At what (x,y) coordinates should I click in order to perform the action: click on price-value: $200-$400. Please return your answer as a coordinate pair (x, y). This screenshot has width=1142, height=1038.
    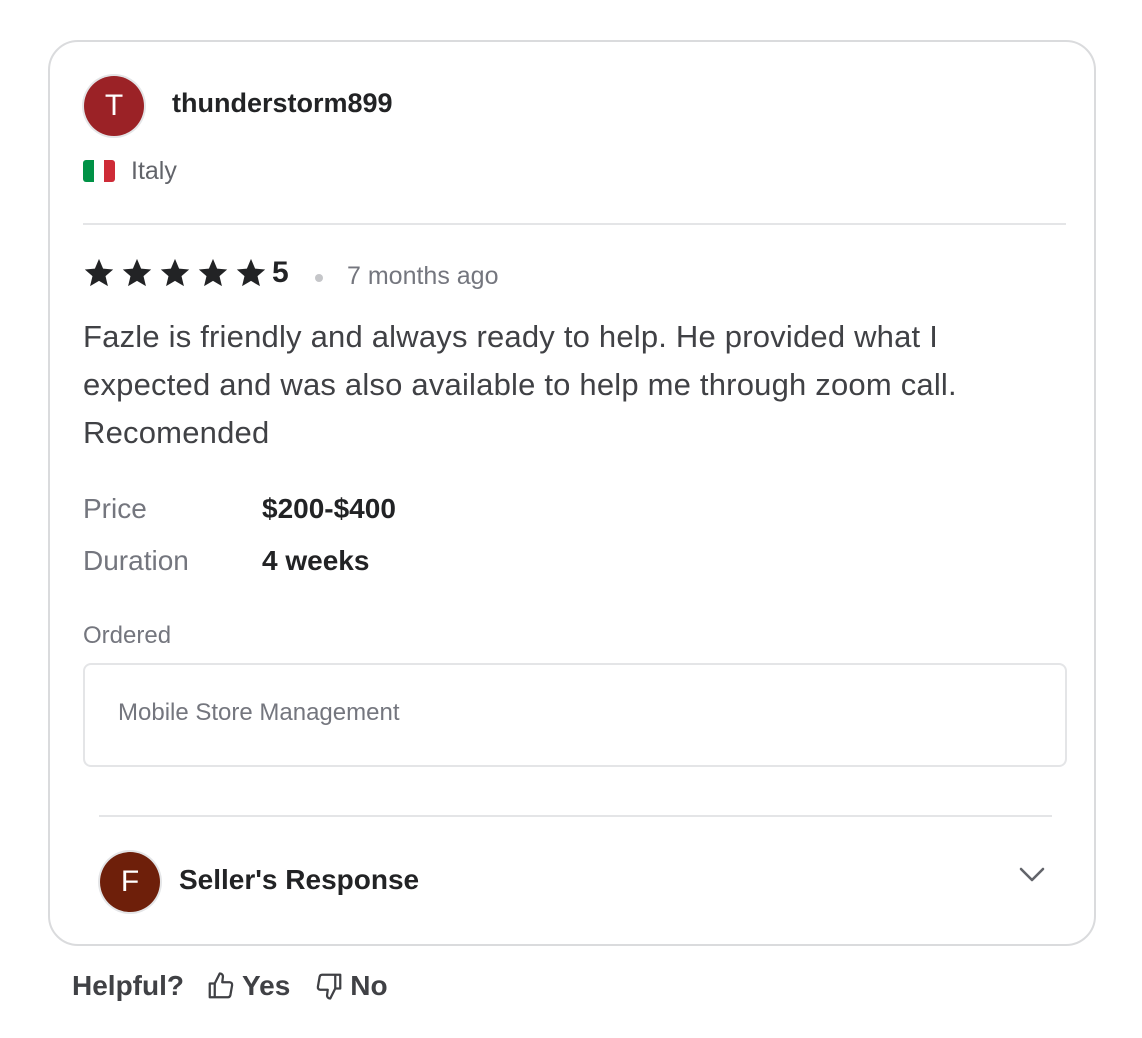
    Looking at the image, I should click on (329, 508).